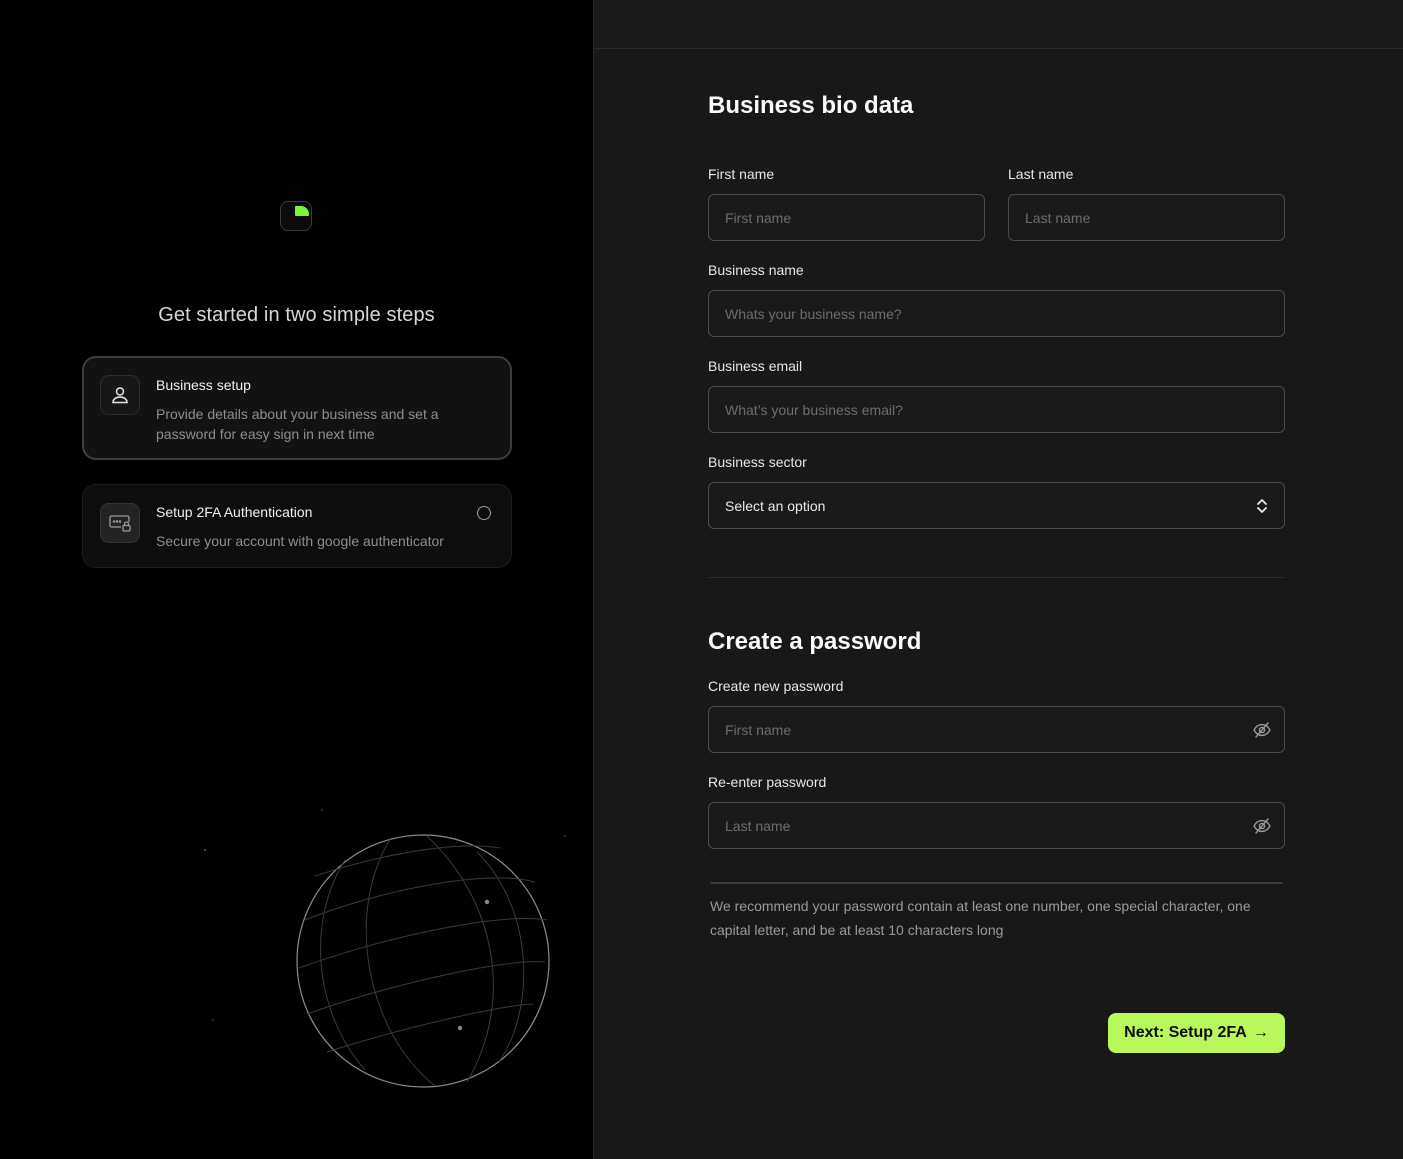 Image resolution: width=1403 pixels, height=1159 pixels. I want to click on next-button-label: Next: Setup 2FA, so click(1185, 1032).